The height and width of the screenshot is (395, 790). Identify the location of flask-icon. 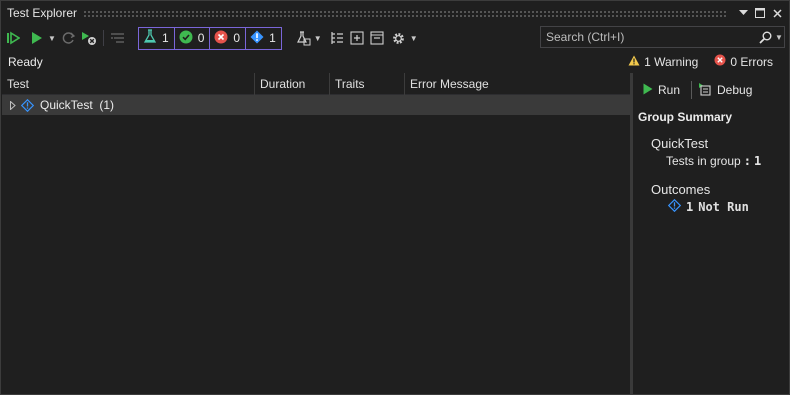
(150, 38).